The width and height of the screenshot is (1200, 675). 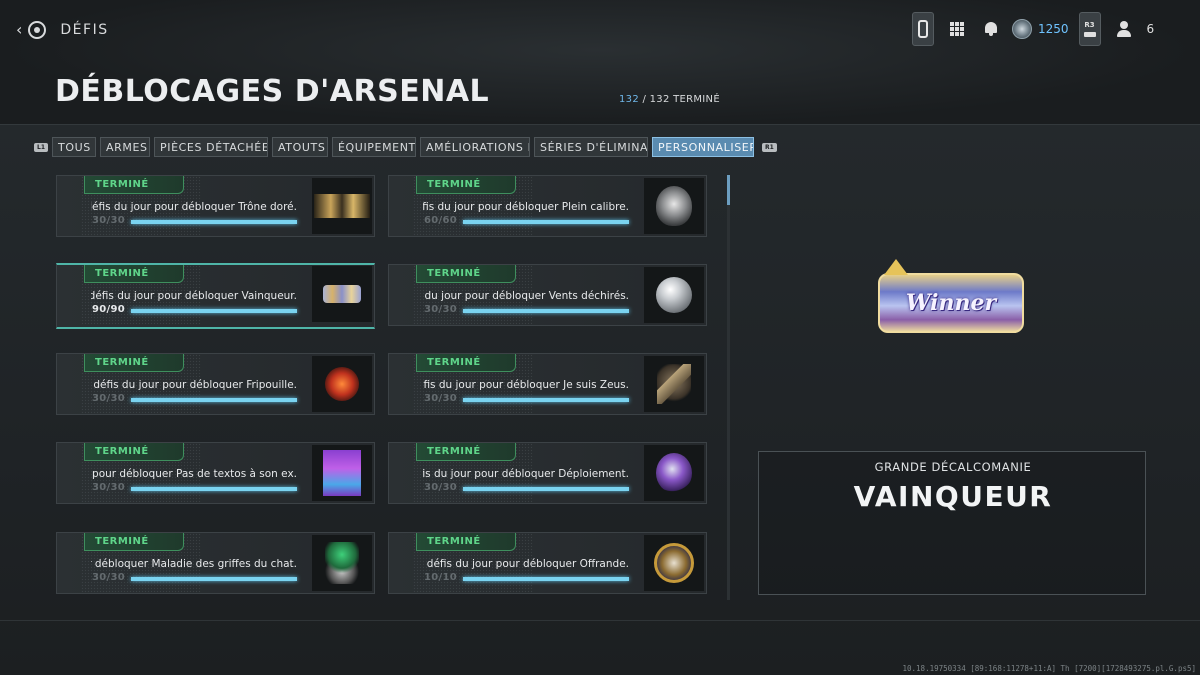 What do you see at coordinates (629, 99) in the screenshot?
I see `progress-done-count: 132` at bounding box center [629, 99].